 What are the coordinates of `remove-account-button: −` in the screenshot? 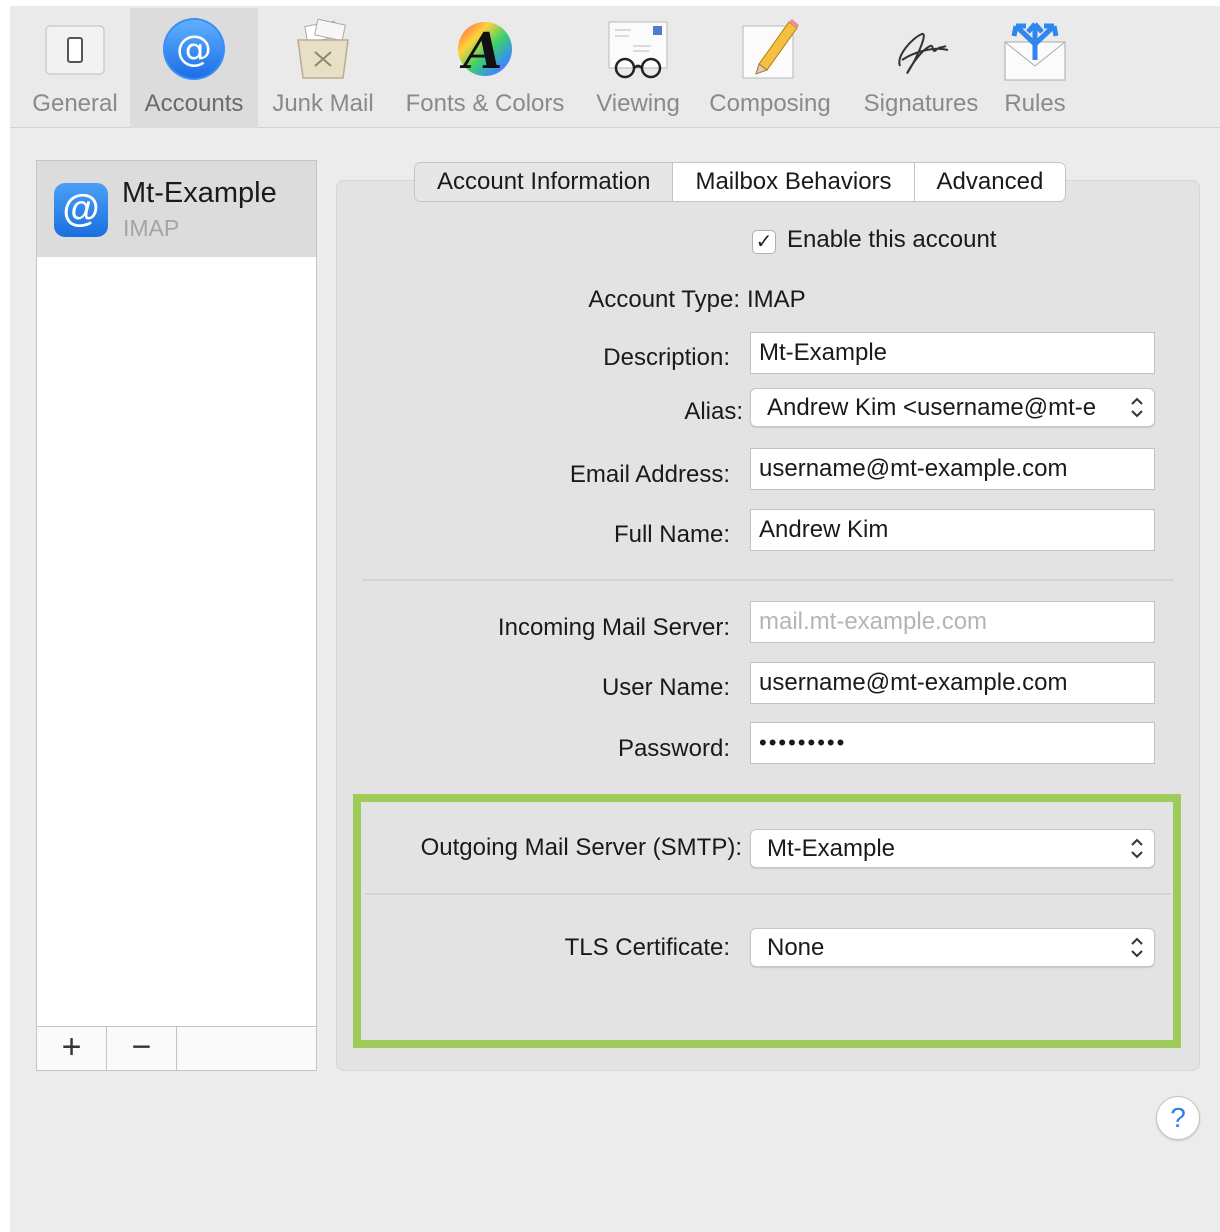 It's located at (142, 1048).